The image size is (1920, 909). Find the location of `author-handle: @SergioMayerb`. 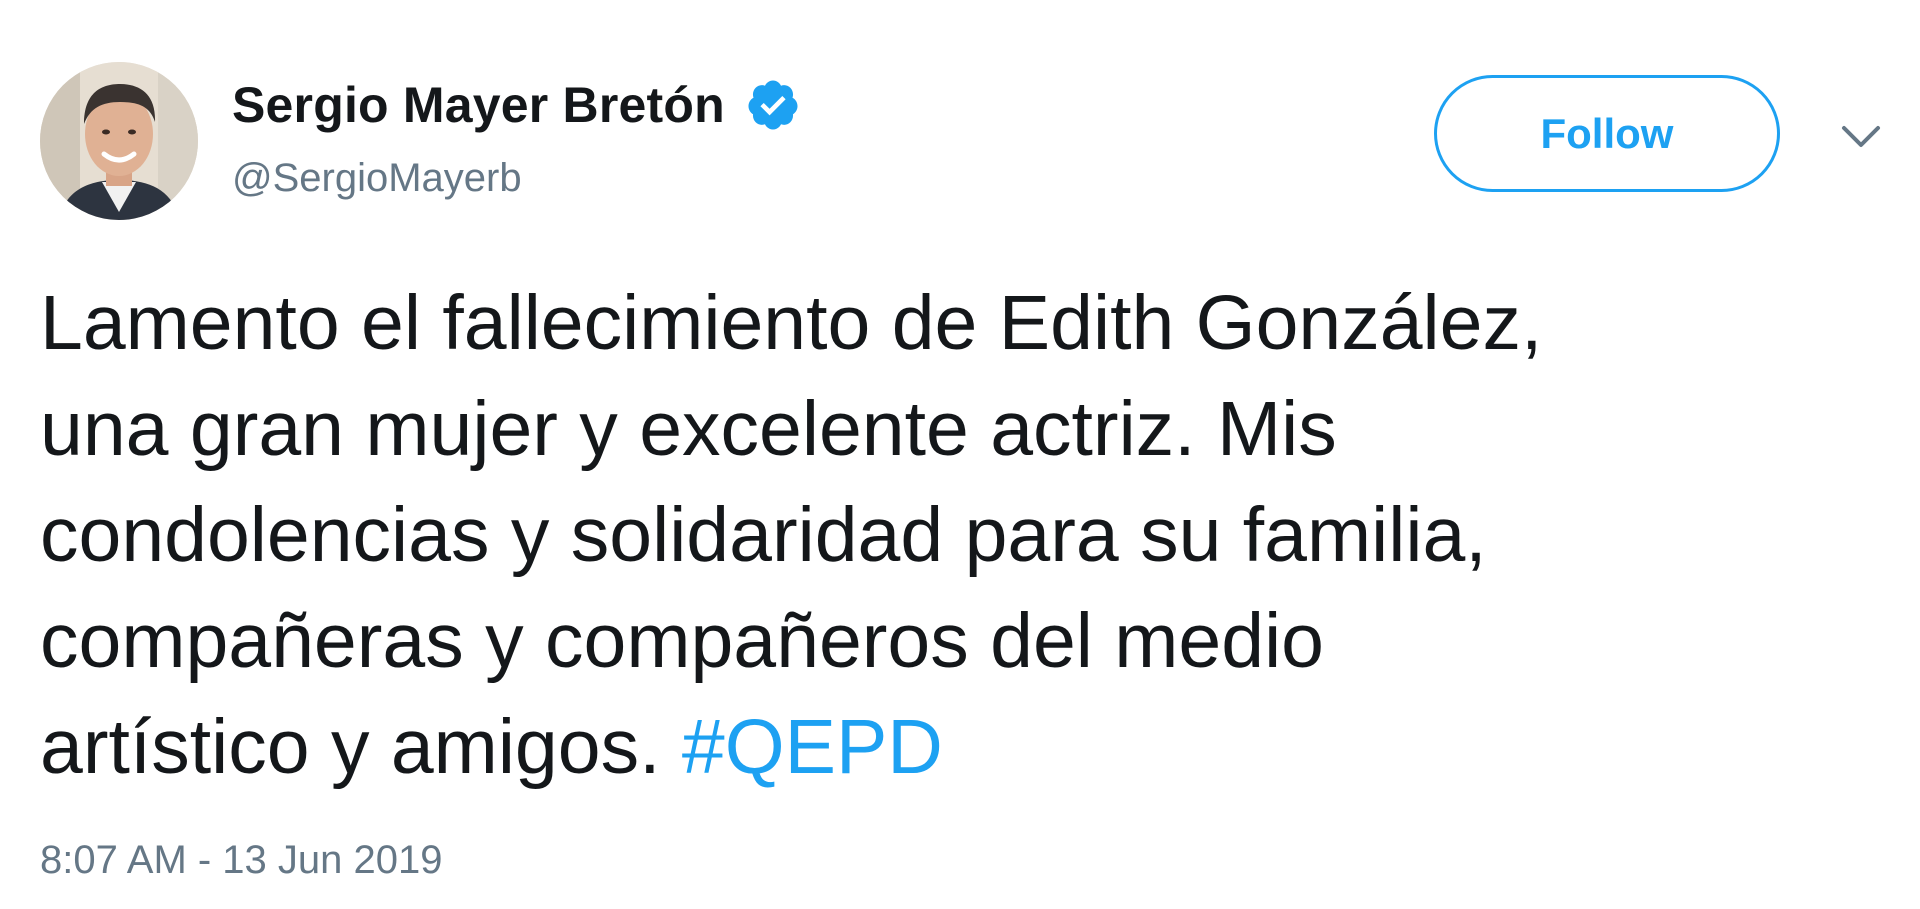

author-handle: @SergioMayerb is located at coordinates (377, 178).